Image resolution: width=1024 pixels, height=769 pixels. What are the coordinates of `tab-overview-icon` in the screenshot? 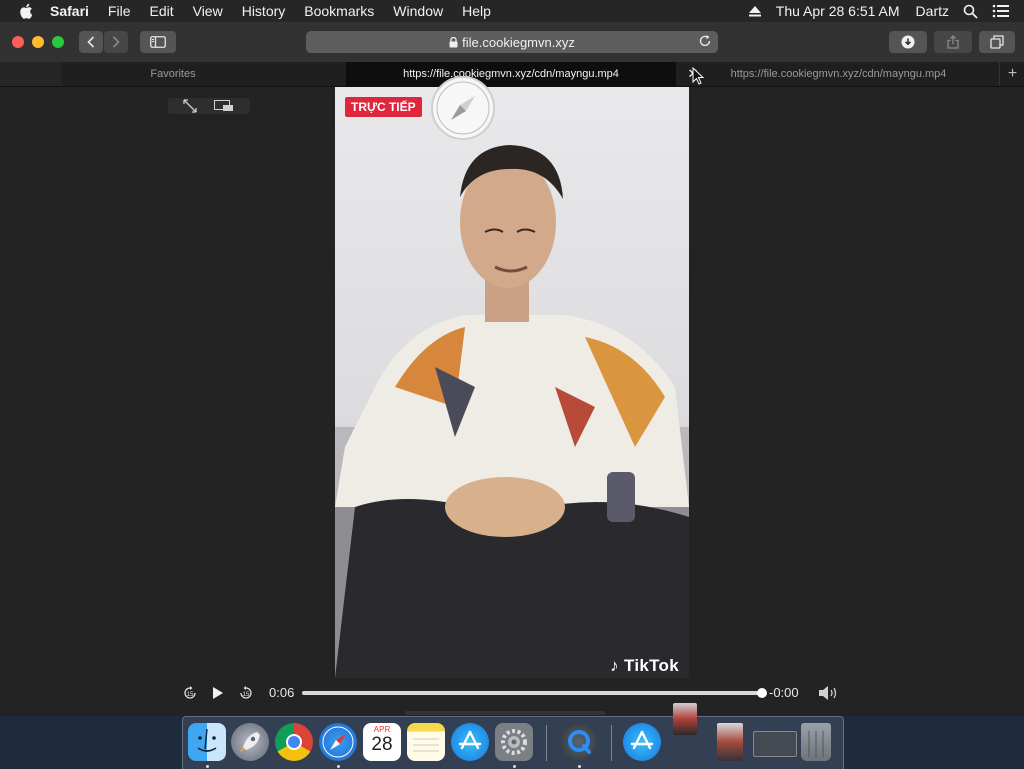 It's located at (997, 42).